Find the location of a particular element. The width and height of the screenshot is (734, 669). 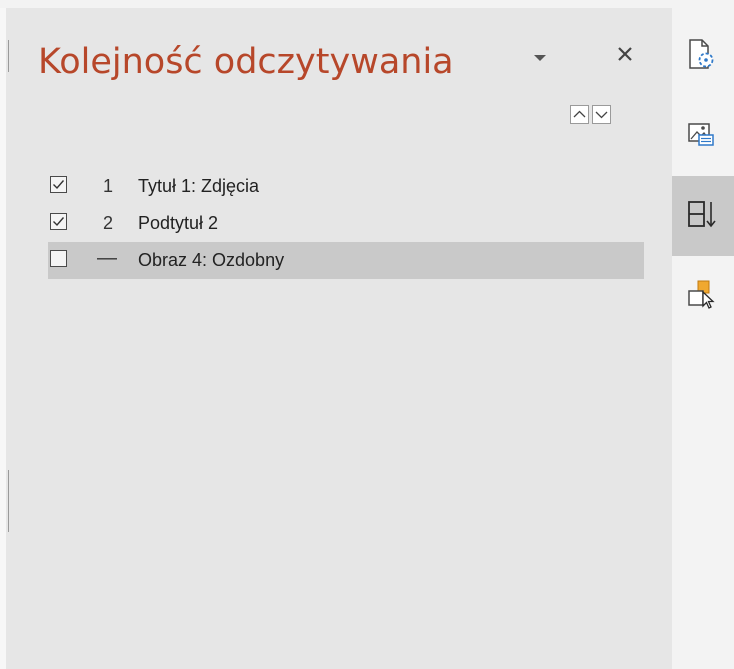

alt-text-icon is located at coordinates (701, 134).